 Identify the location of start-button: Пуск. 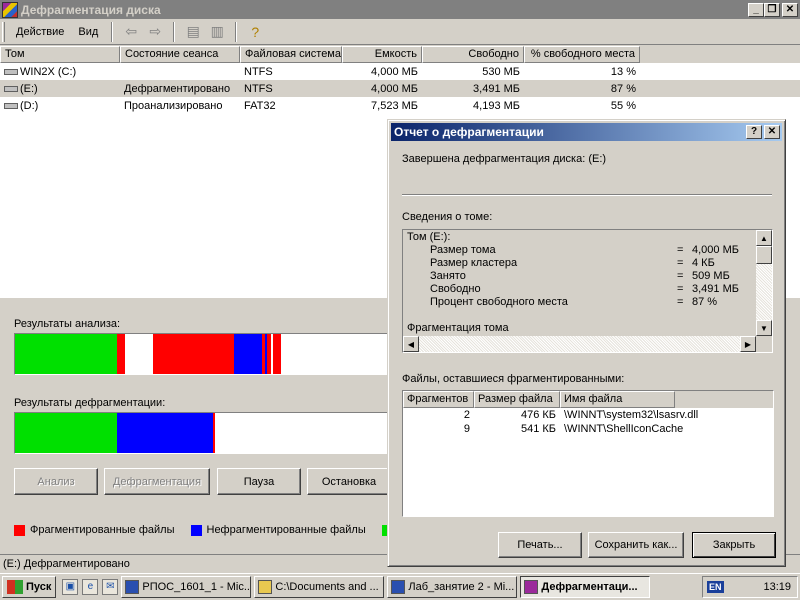
(29, 587).